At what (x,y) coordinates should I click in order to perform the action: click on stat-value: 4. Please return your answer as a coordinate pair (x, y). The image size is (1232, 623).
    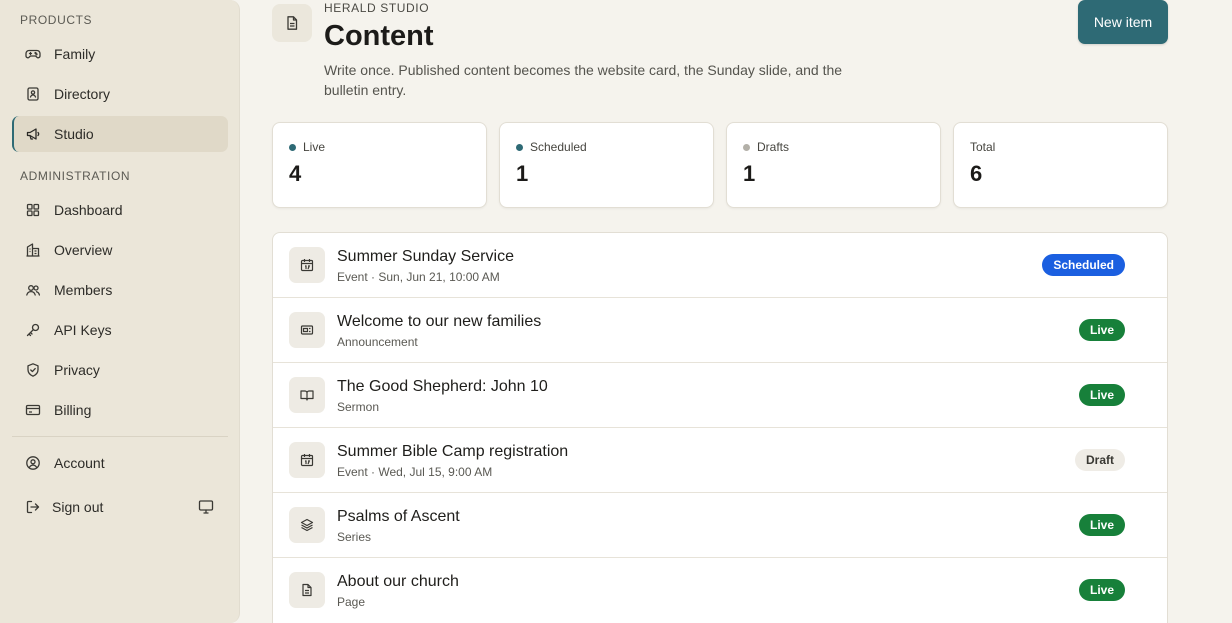
    Looking at the image, I should click on (295, 173).